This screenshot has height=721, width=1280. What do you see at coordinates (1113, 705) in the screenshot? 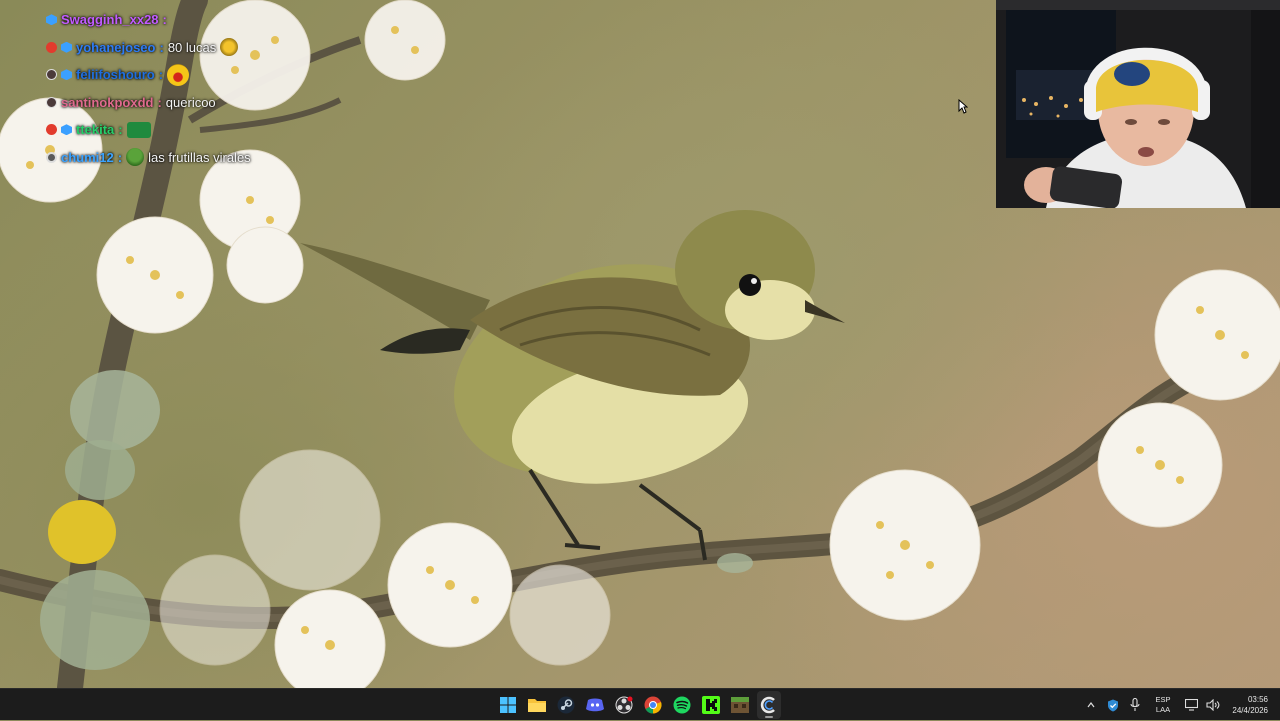
I see `shield-icon` at bounding box center [1113, 705].